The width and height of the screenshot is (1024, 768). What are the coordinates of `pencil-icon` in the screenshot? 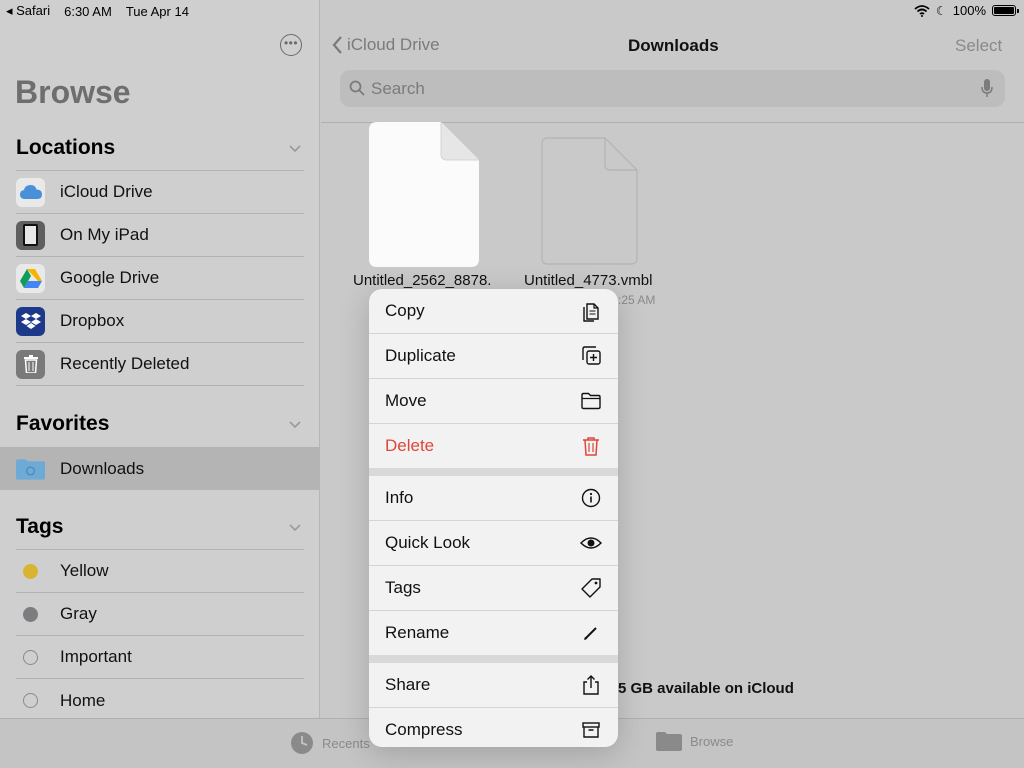 It's located at (590, 633).